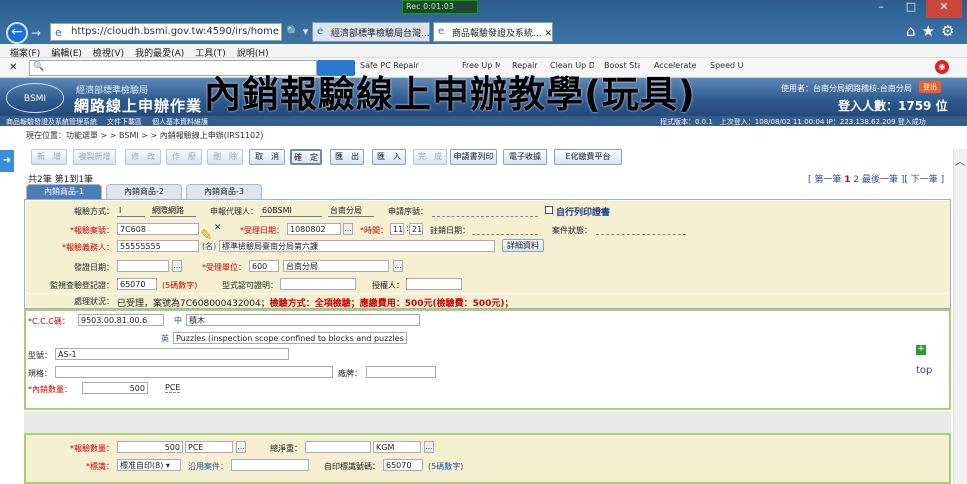  I want to click on link-system: 商品報驗發證及系統管理系統, so click(51, 122).